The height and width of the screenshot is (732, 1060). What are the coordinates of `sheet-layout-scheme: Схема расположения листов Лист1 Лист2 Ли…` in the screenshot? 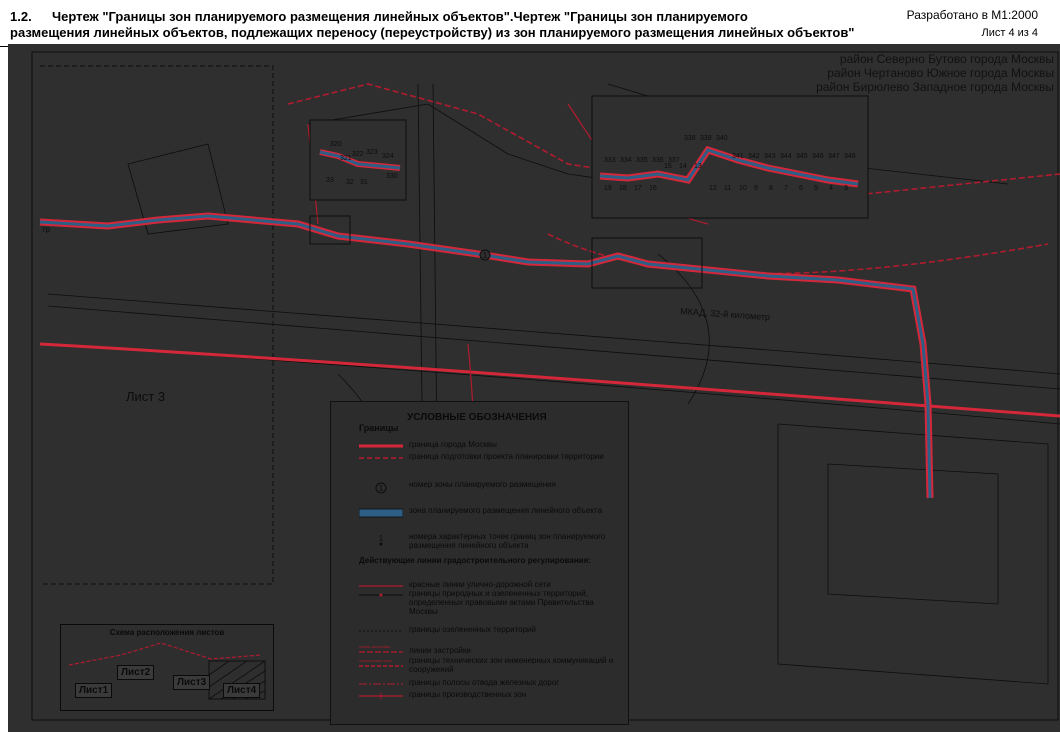 It's located at (167, 667).